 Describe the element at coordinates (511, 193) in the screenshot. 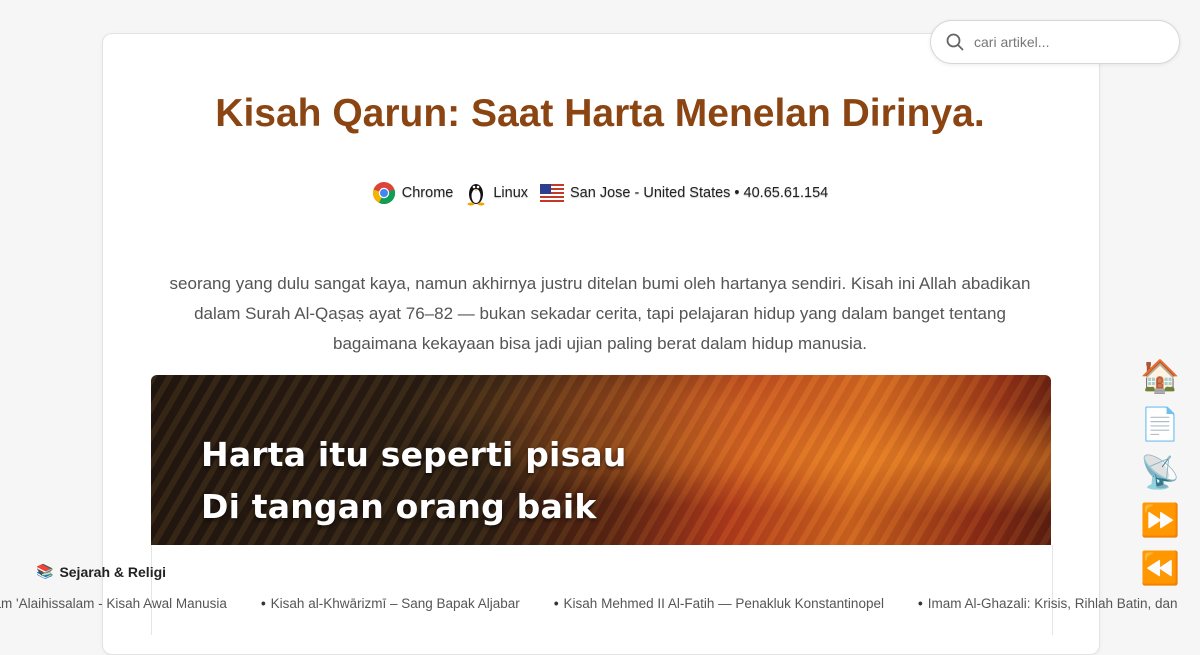

I see `os-name: Linux` at that location.